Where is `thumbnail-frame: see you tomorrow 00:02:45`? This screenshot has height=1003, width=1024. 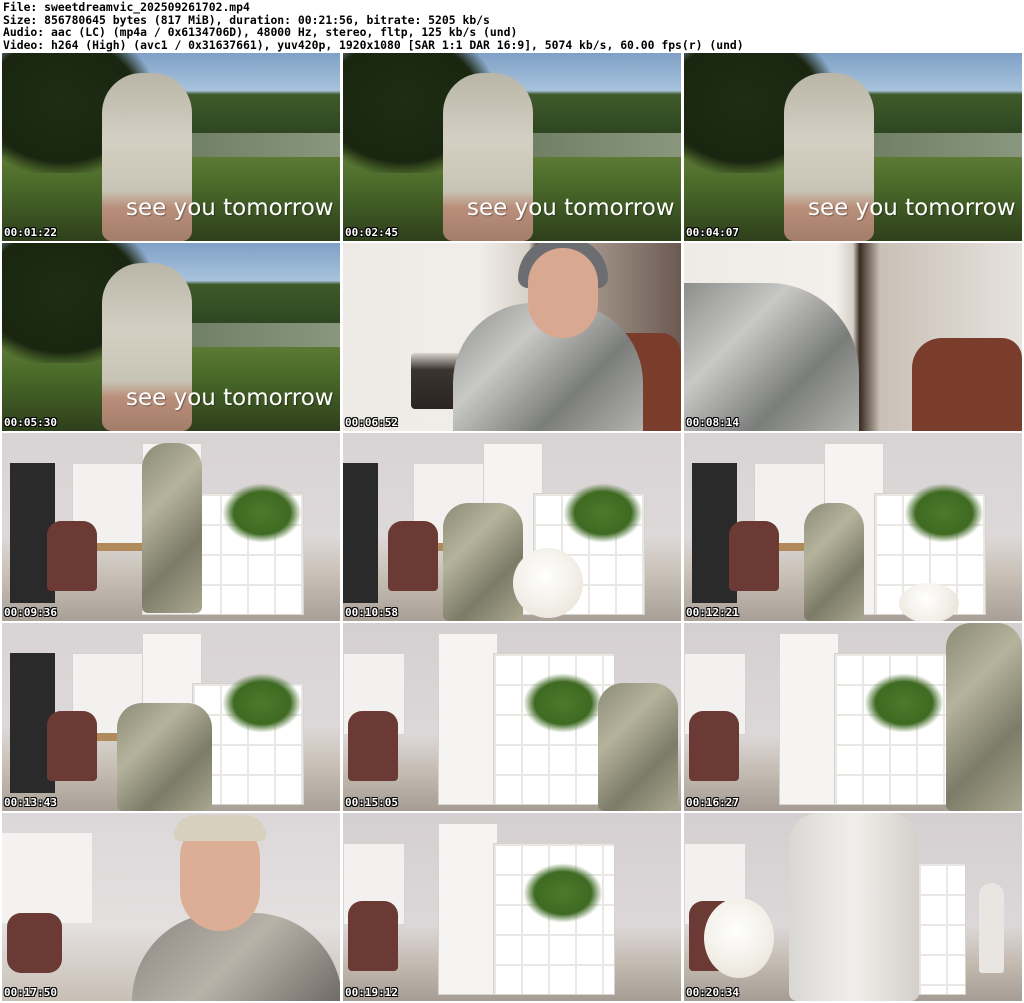 thumbnail-frame: see you tomorrow 00:02:45 is located at coordinates (512, 147).